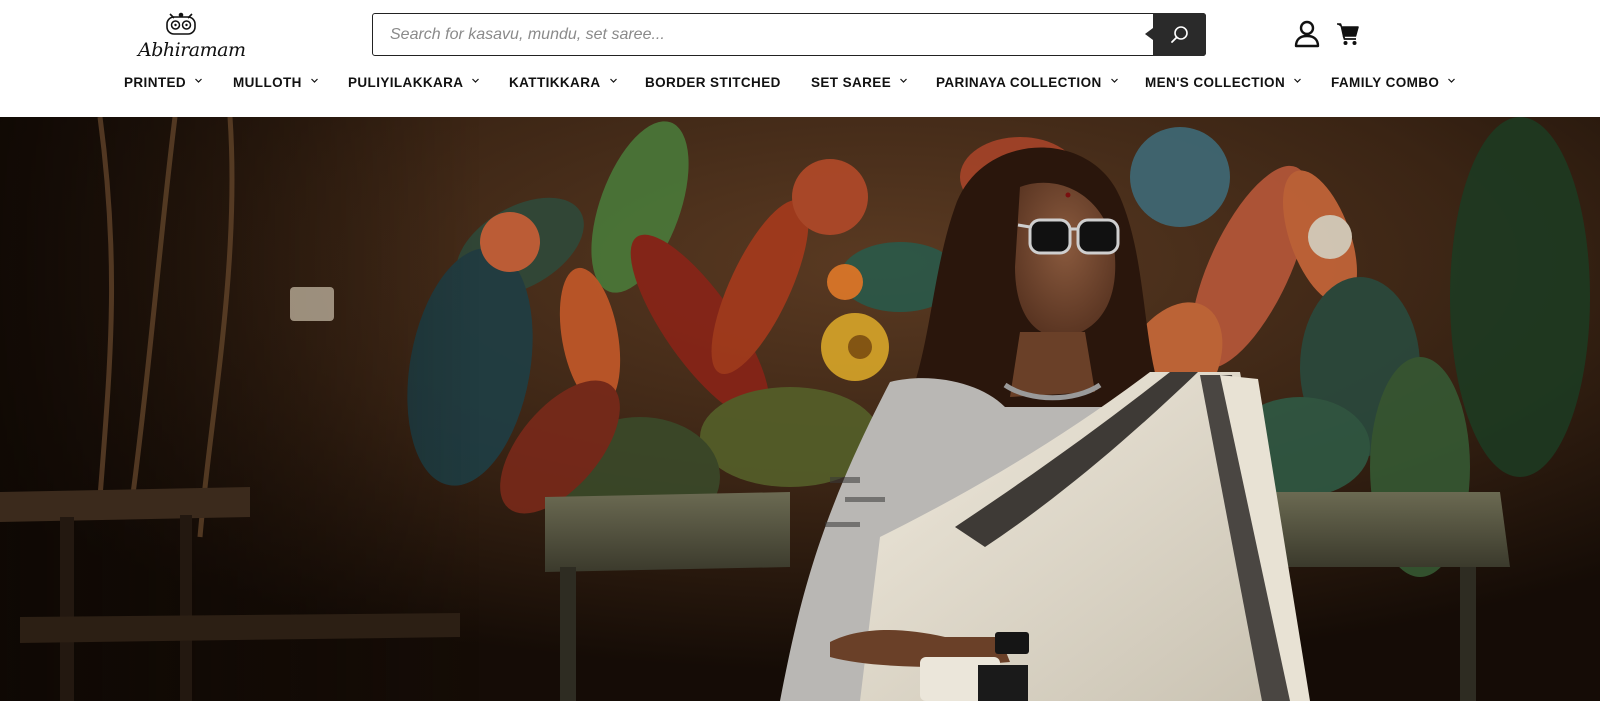 The height and width of the screenshot is (701, 1600). I want to click on user-icon, so click(1307, 34).